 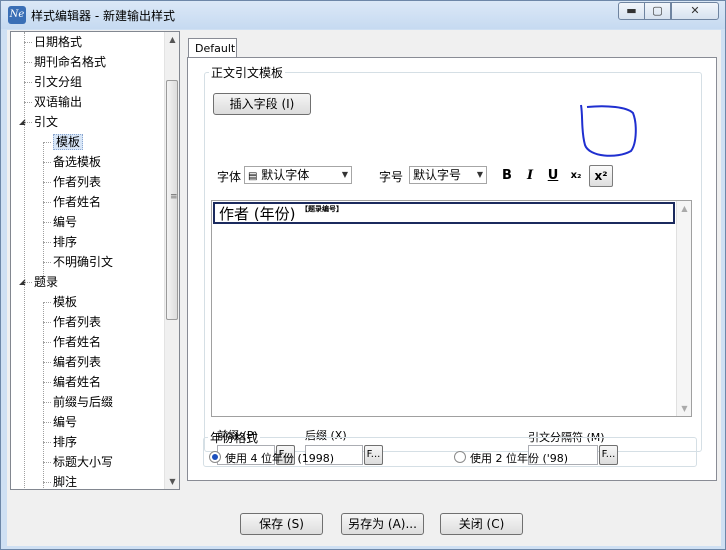 What do you see at coordinates (58, 102) in the screenshot?
I see `tree-item: 双语输出` at bounding box center [58, 102].